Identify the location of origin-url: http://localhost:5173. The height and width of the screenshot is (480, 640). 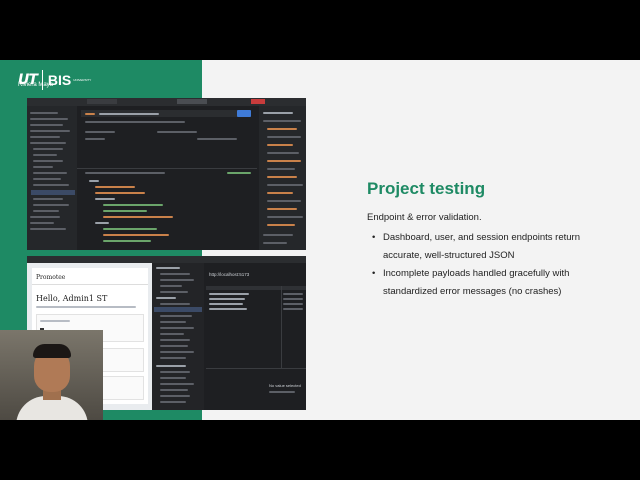
(229, 274).